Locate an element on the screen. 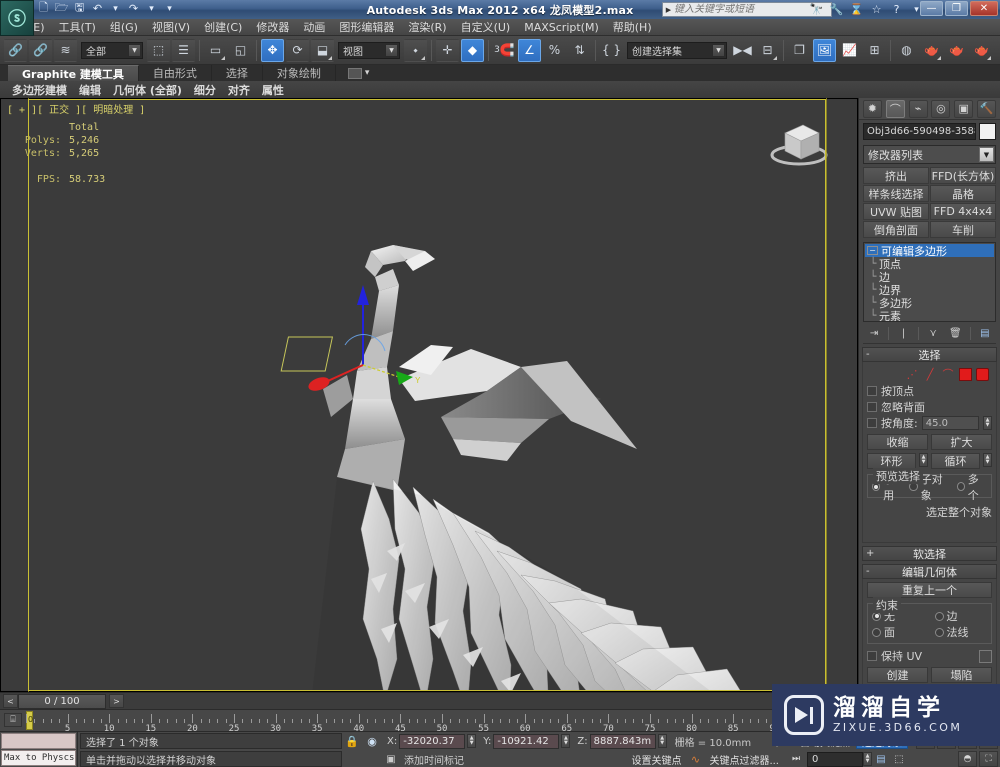 This screenshot has width=1000, height=767. hierarchy-tab: ⌁ is located at coordinates (918, 108).